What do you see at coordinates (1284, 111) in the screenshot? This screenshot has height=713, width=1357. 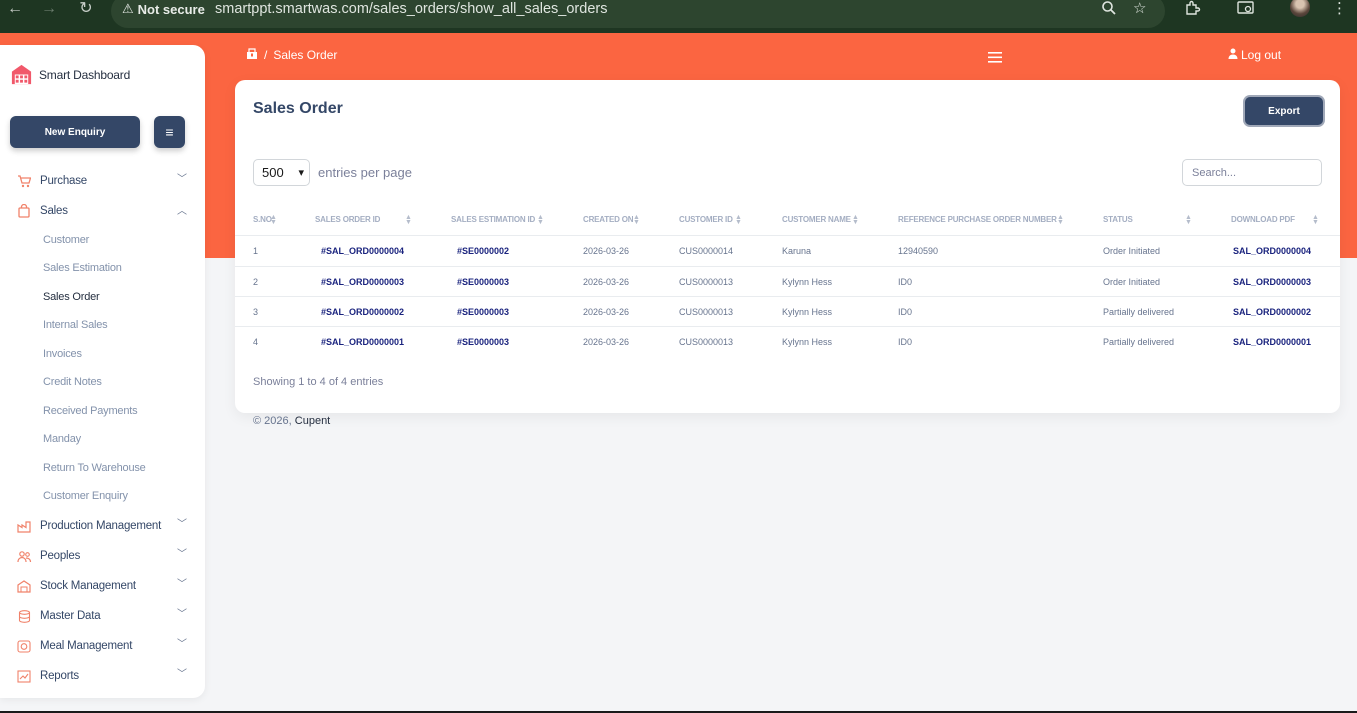 I see `export-button: Export` at bounding box center [1284, 111].